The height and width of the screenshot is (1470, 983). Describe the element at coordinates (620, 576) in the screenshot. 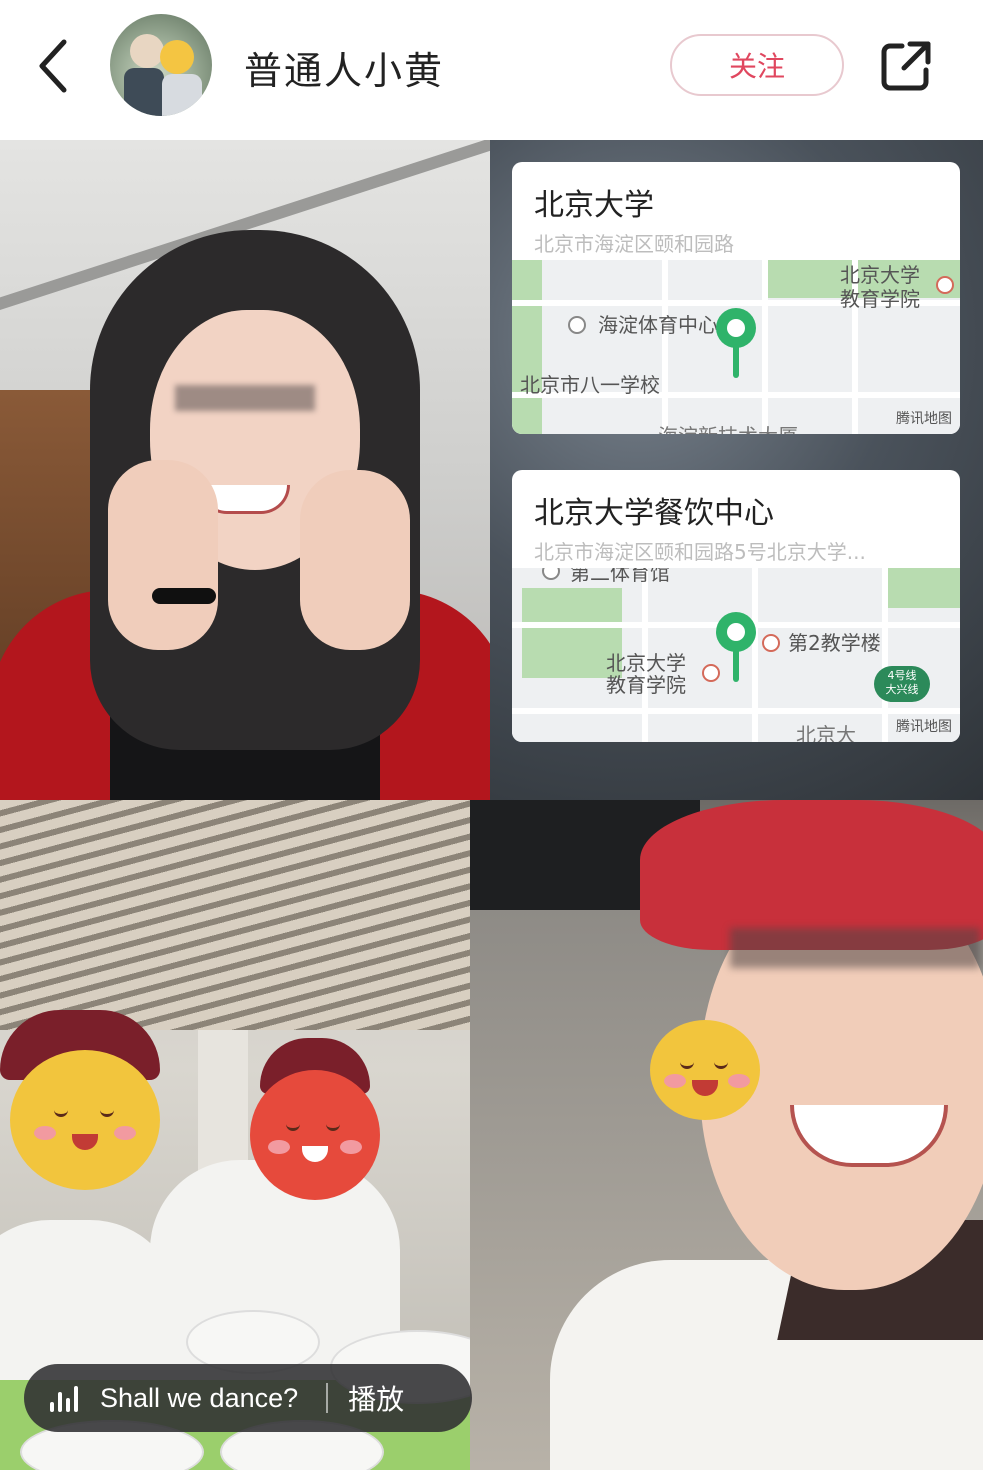

I see `map-label: 第二体育馆` at that location.